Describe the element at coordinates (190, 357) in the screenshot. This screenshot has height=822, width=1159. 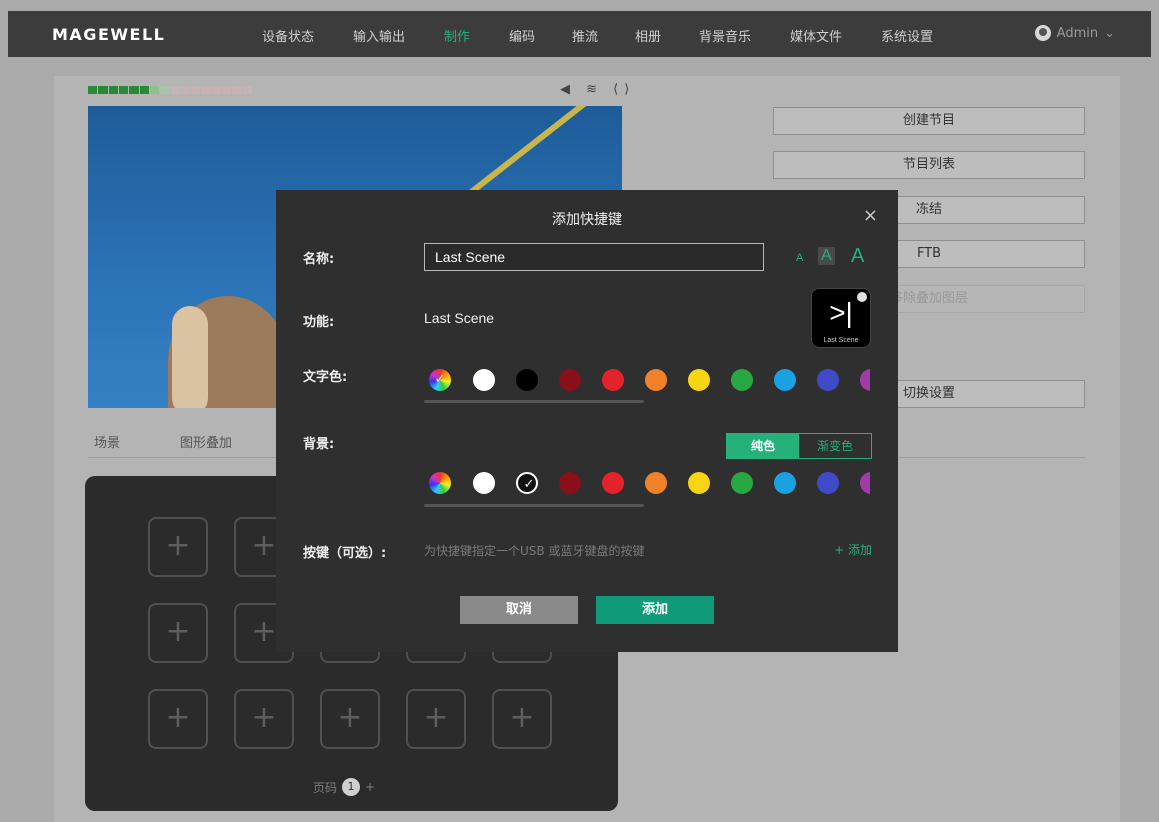
I see `preview-hair` at that location.